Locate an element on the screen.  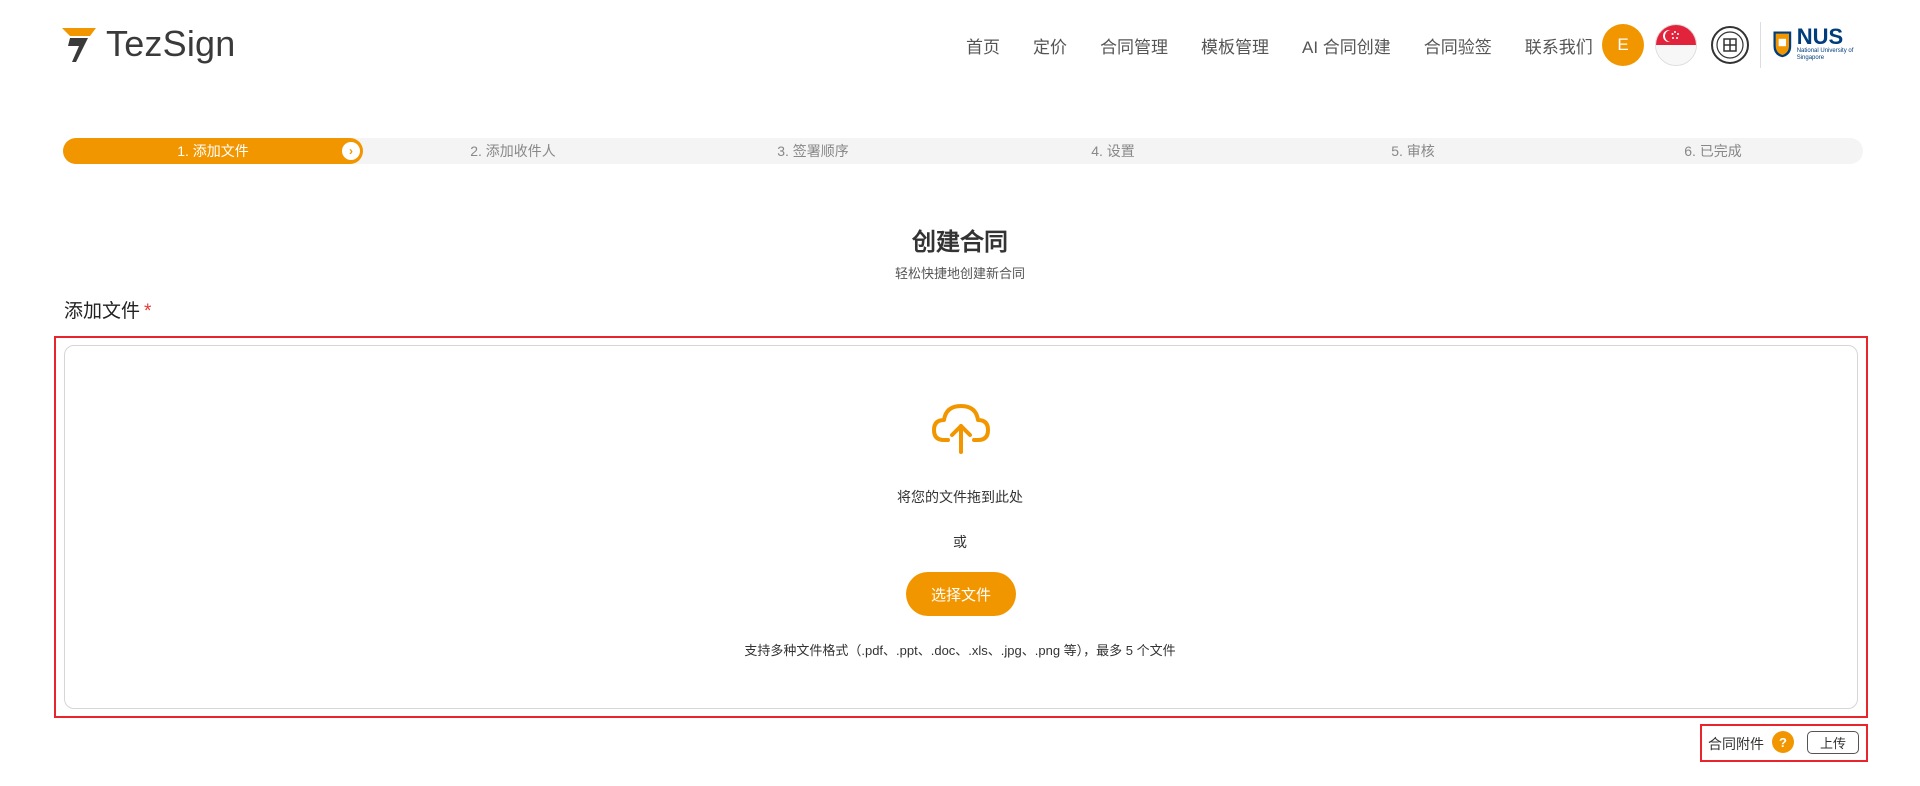
page-subtitle: 轻松快捷地创建新合同 is located at coordinates (959, 273).